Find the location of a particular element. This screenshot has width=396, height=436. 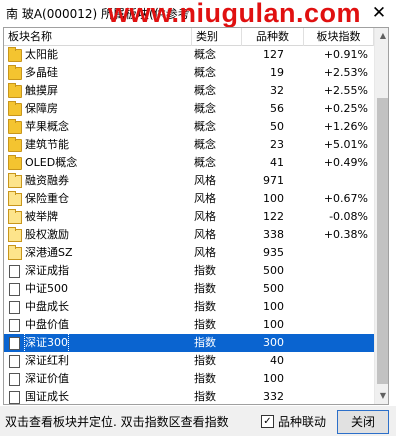

row-index: +0.67% is located at coordinates (345, 198).